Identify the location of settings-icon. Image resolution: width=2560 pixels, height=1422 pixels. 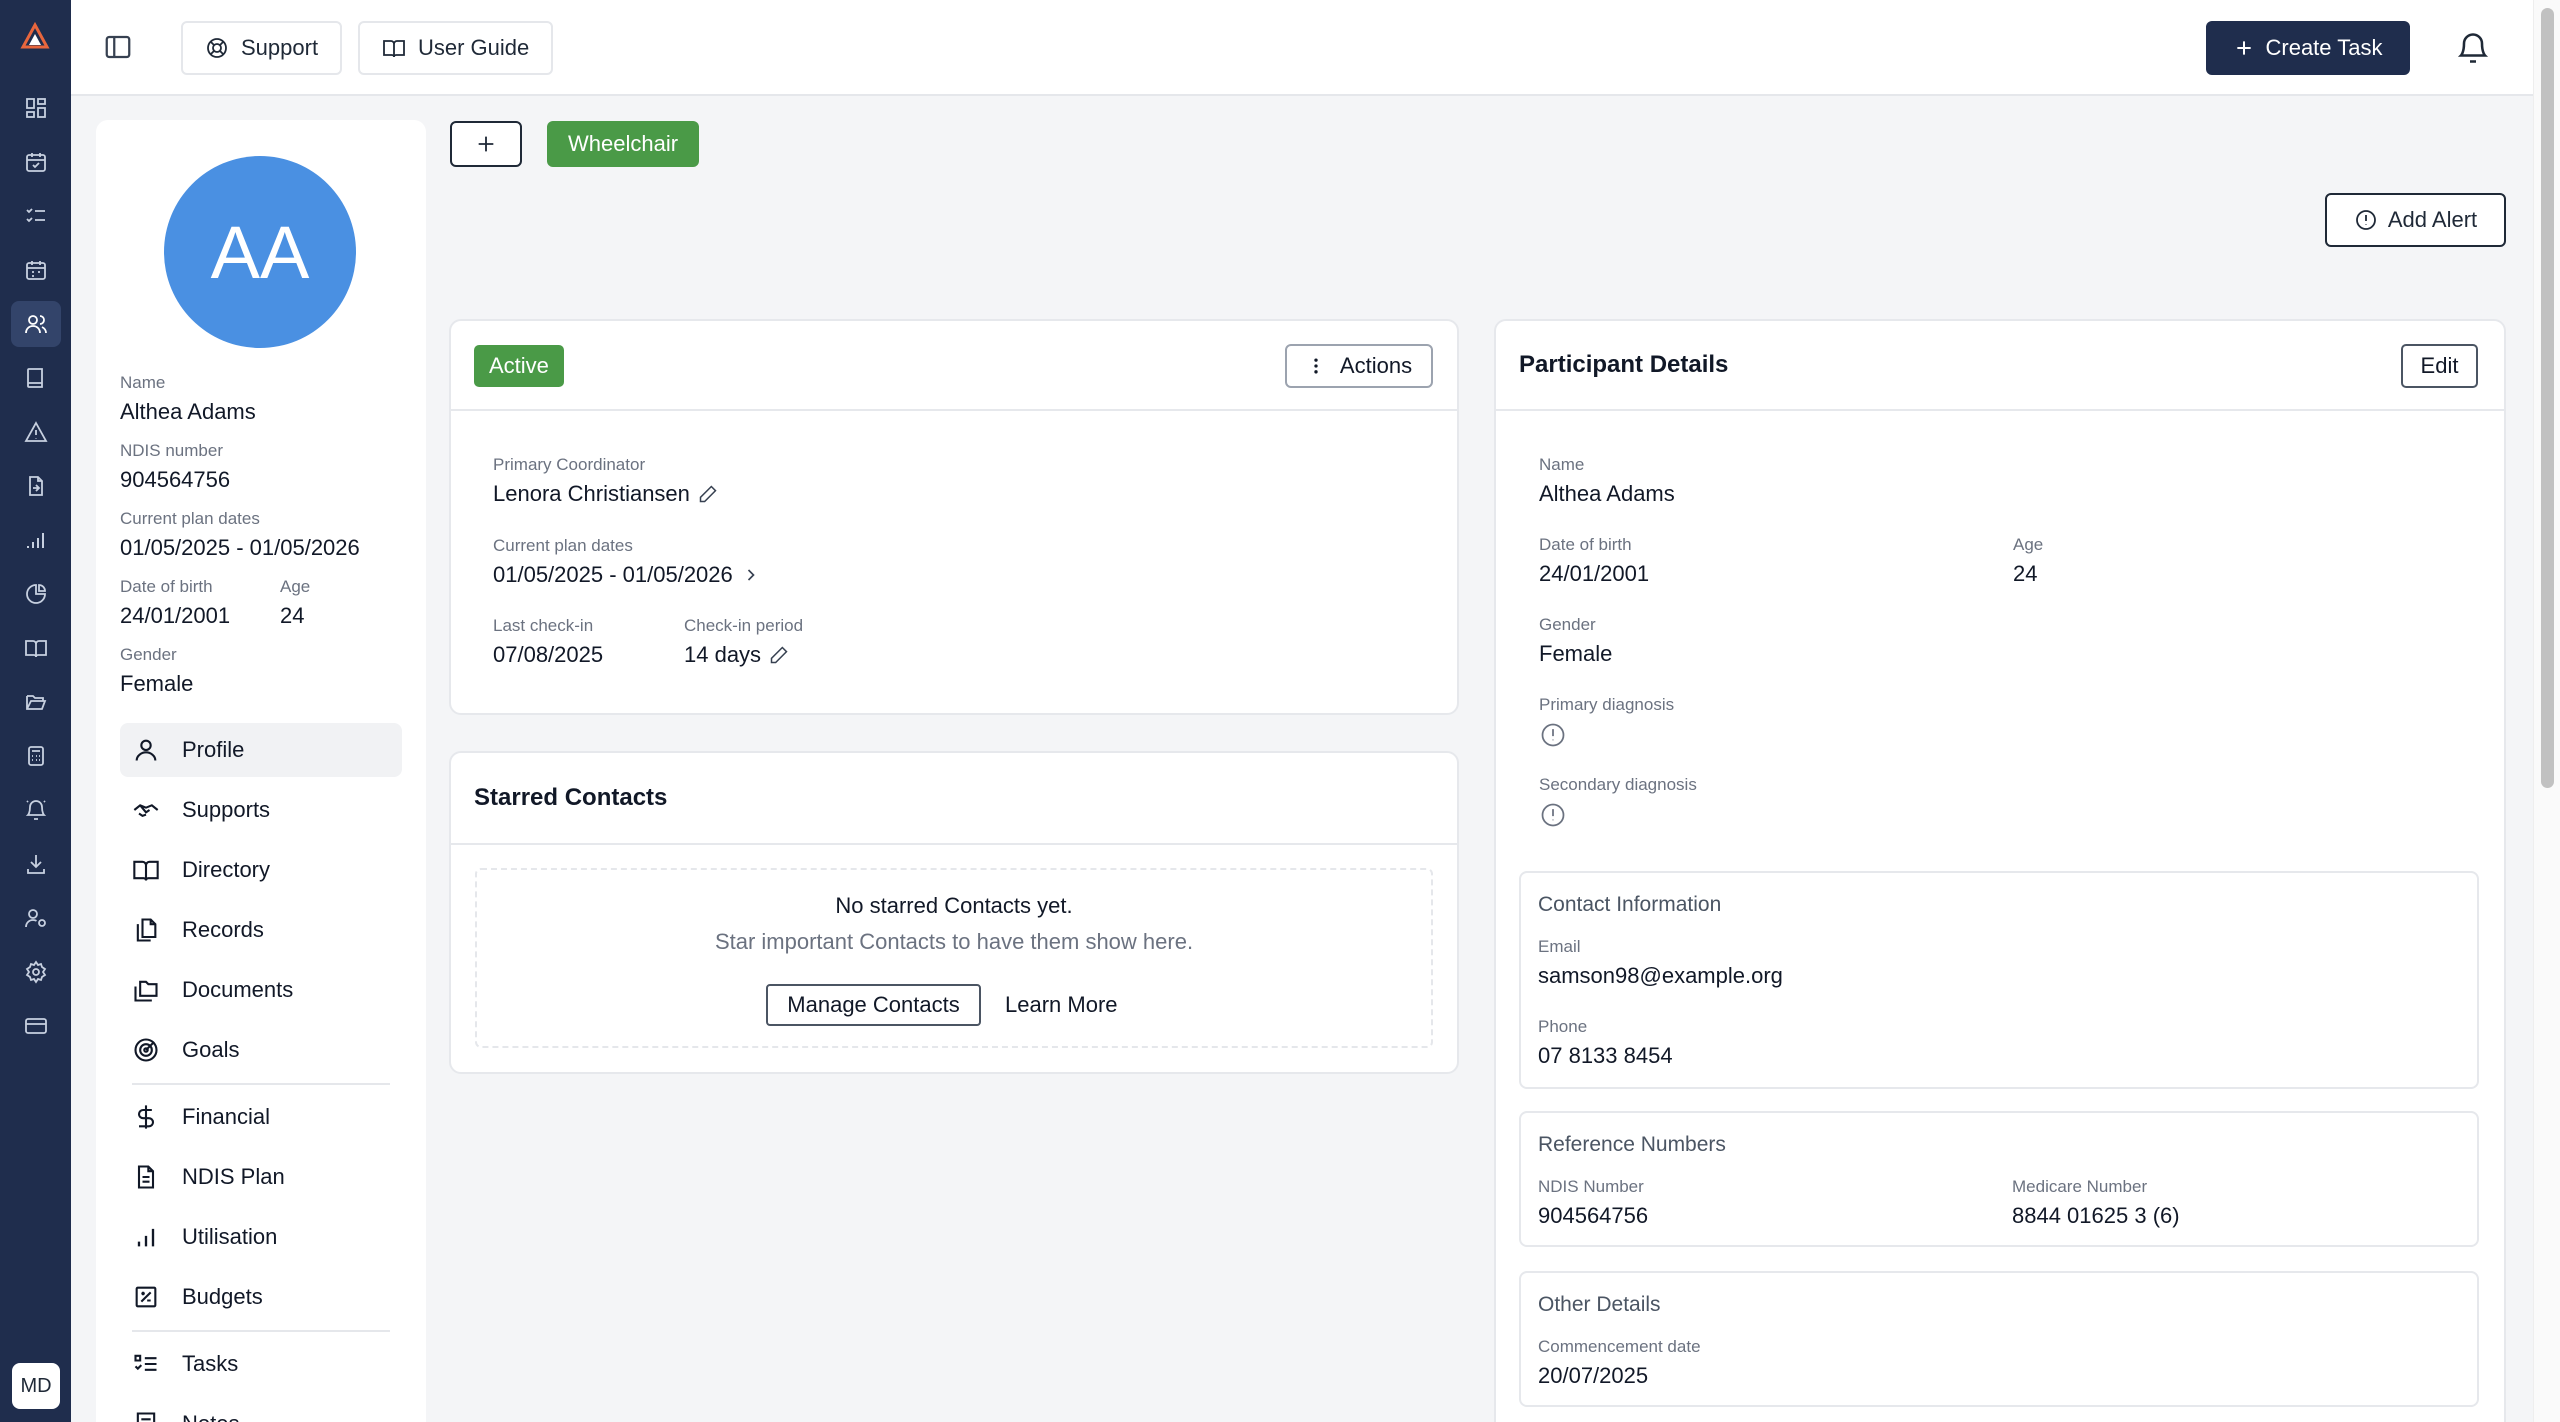
(36, 972).